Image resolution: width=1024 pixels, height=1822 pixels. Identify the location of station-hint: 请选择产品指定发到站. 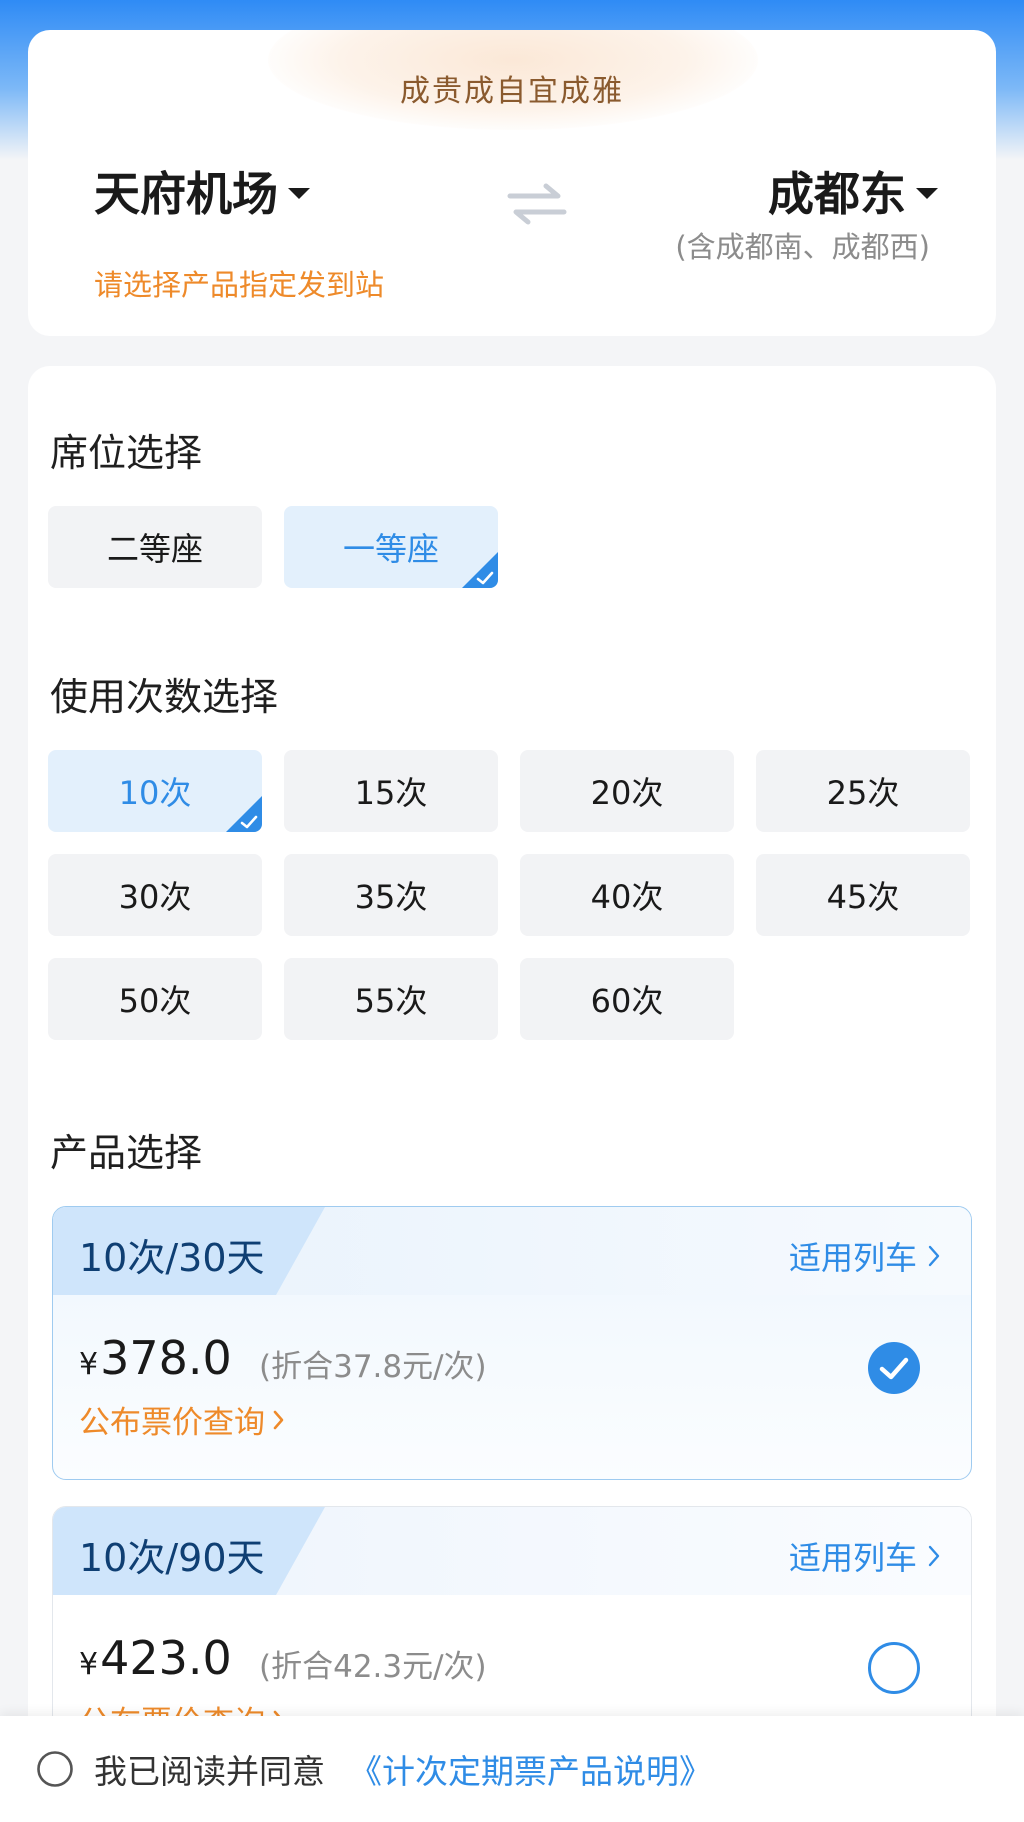
(239, 285).